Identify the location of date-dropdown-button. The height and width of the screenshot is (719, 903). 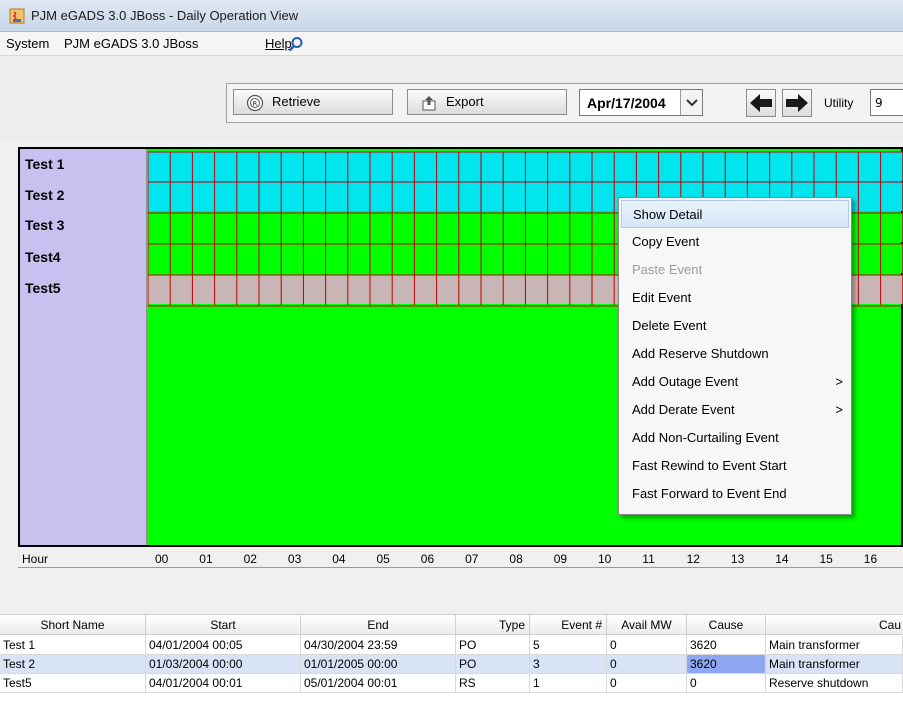
(691, 102).